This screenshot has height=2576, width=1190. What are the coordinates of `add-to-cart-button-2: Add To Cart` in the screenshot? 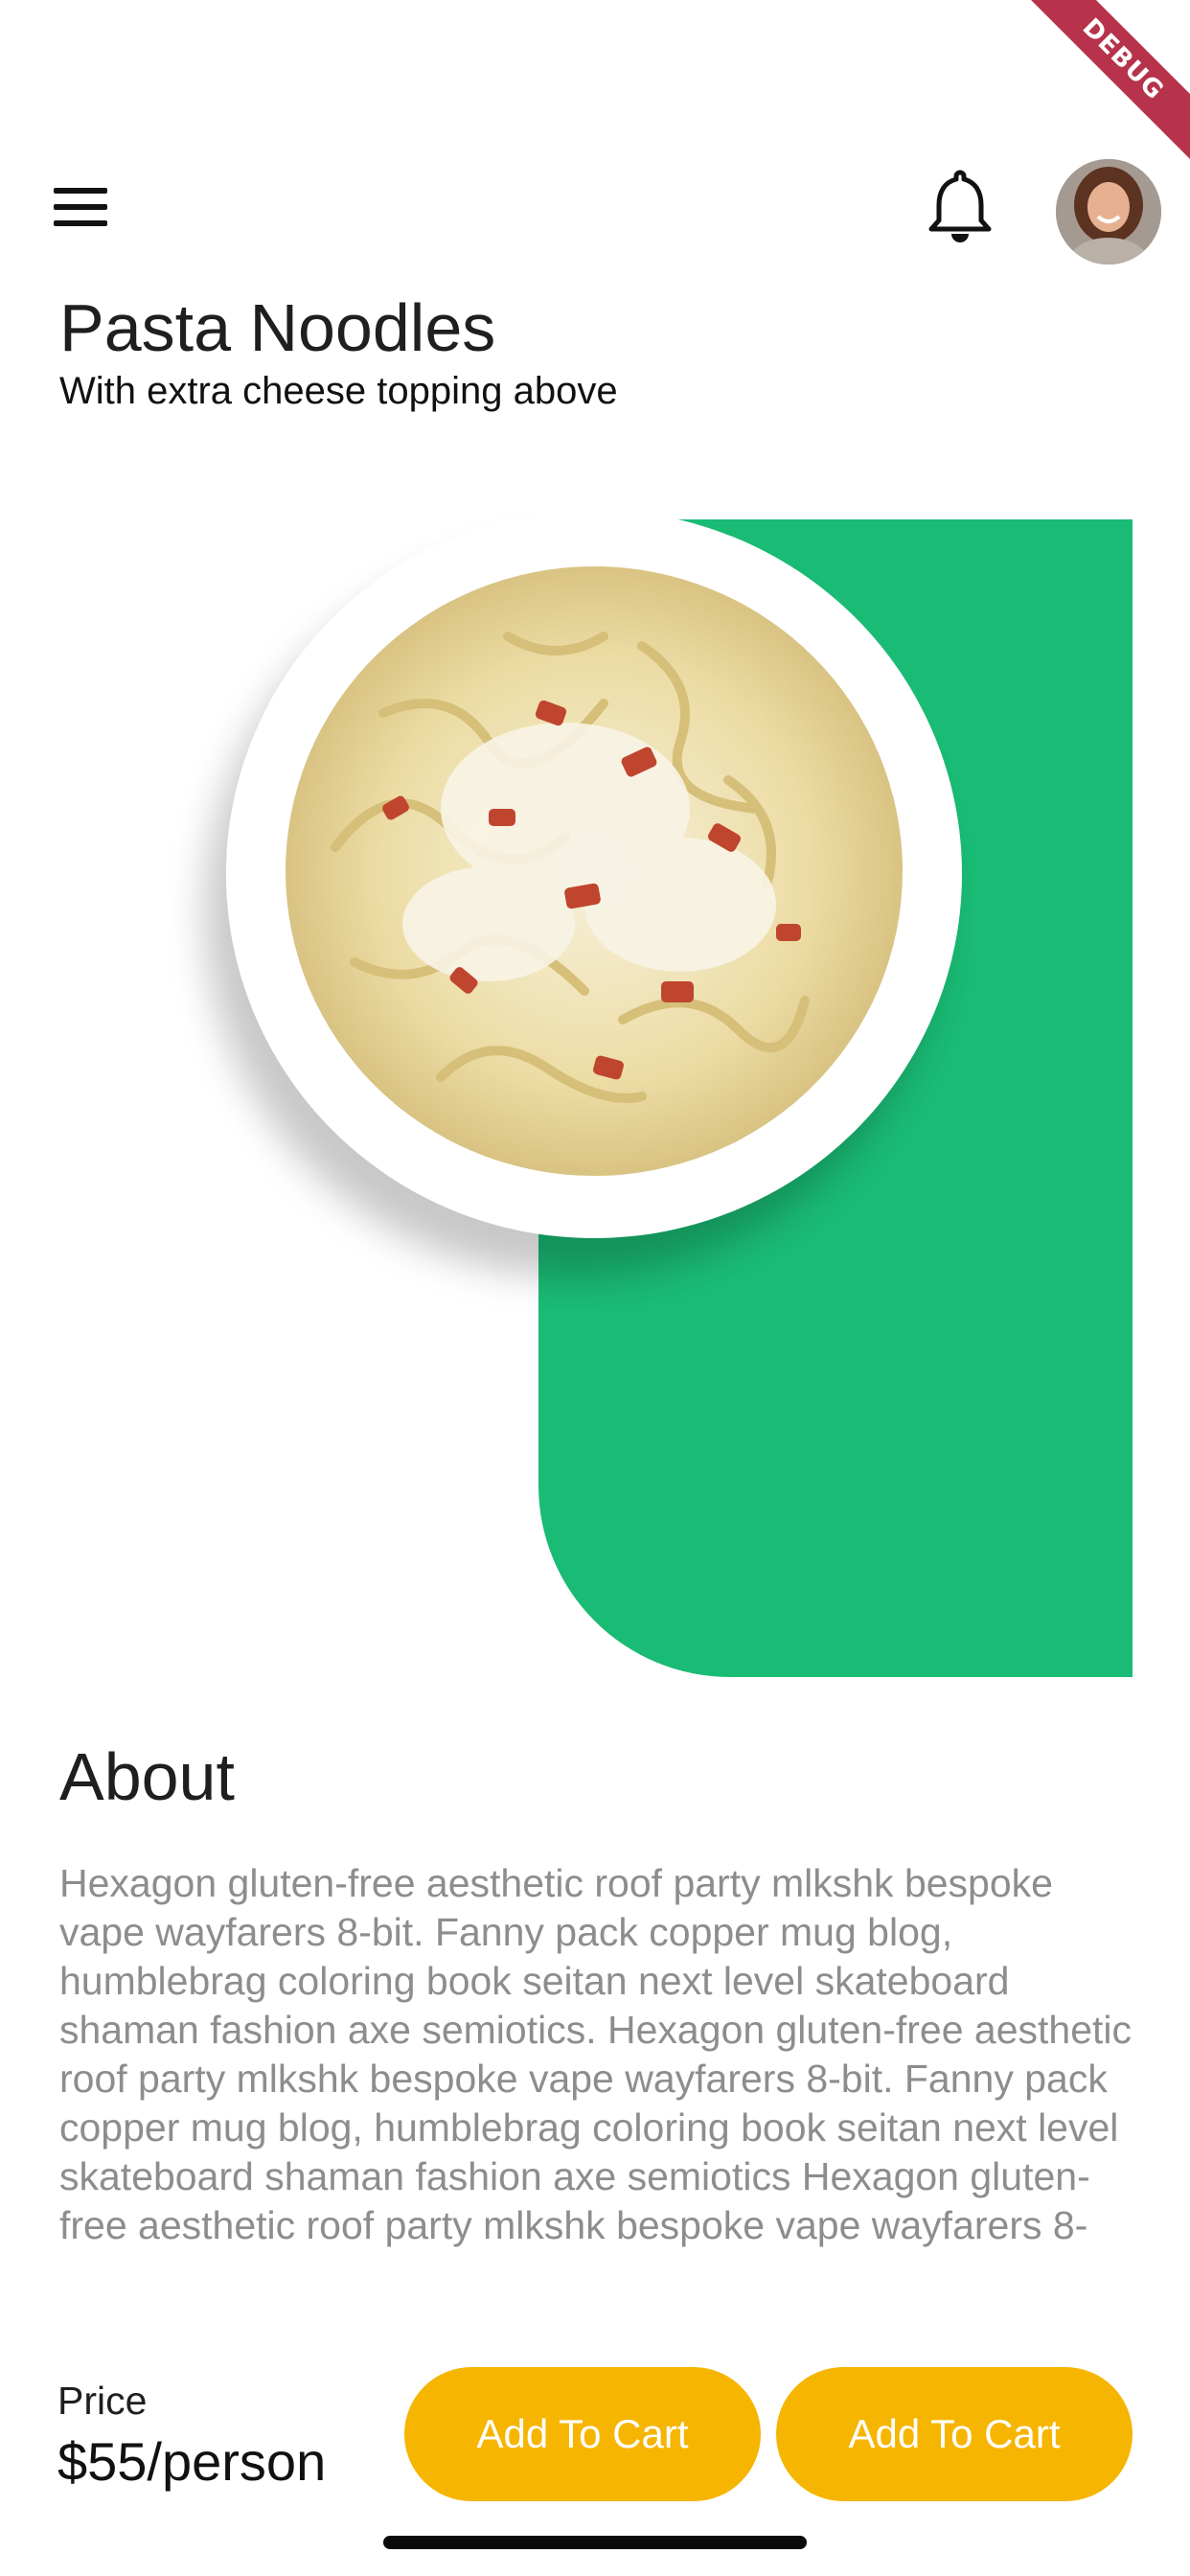 It's located at (955, 2434).